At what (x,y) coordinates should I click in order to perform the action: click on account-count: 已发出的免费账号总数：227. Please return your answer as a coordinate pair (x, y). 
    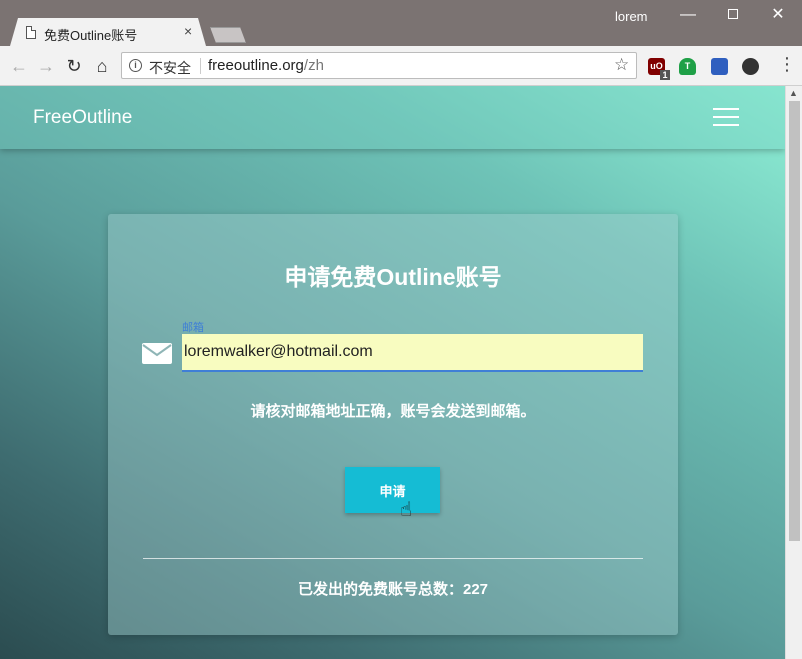
    Looking at the image, I should click on (393, 589).